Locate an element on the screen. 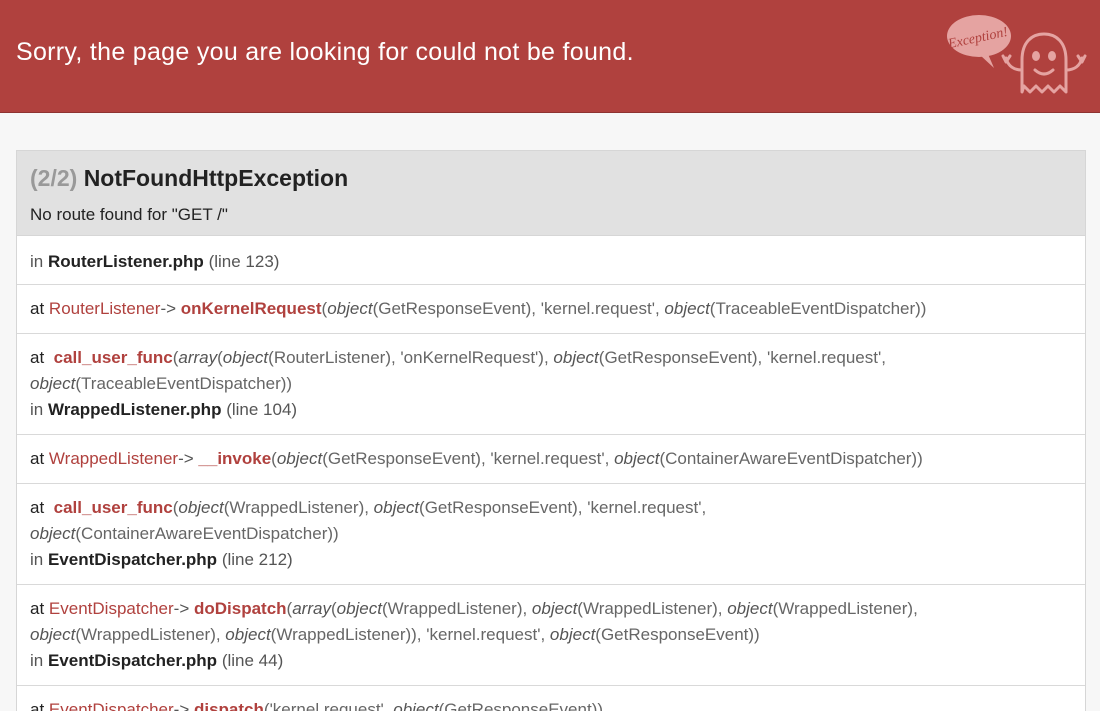 Image resolution: width=1100 pixels, height=711 pixels. trace-function: doDispatch is located at coordinates (240, 608).